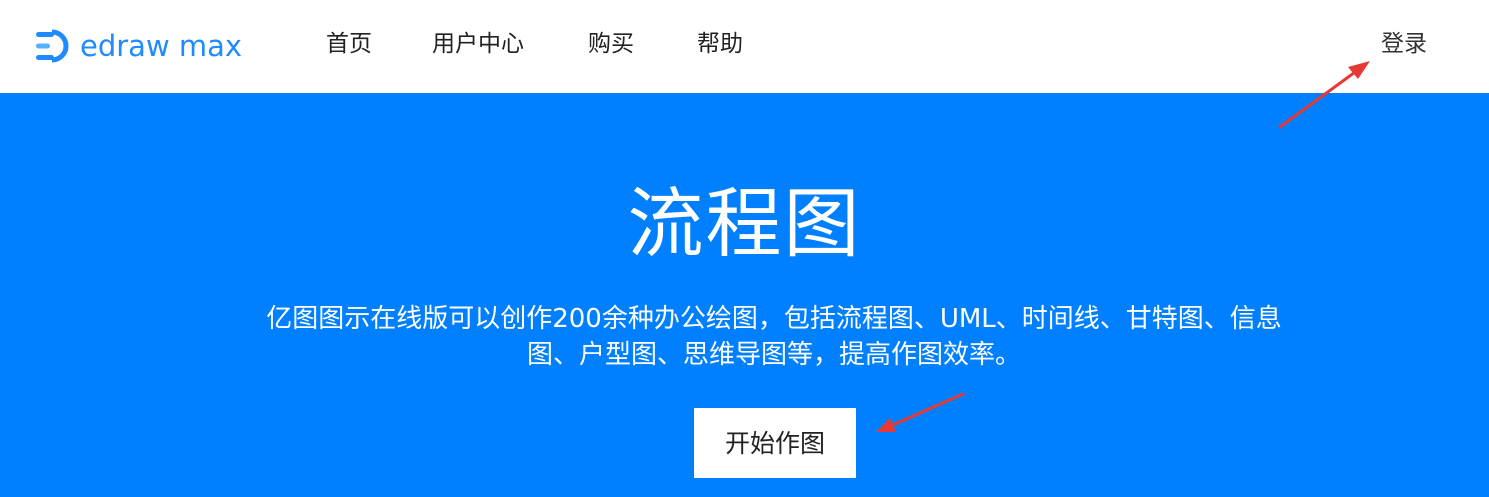  What do you see at coordinates (52, 46) in the screenshot?
I see `edraw-logo-icon` at bounding box center [52, 46].